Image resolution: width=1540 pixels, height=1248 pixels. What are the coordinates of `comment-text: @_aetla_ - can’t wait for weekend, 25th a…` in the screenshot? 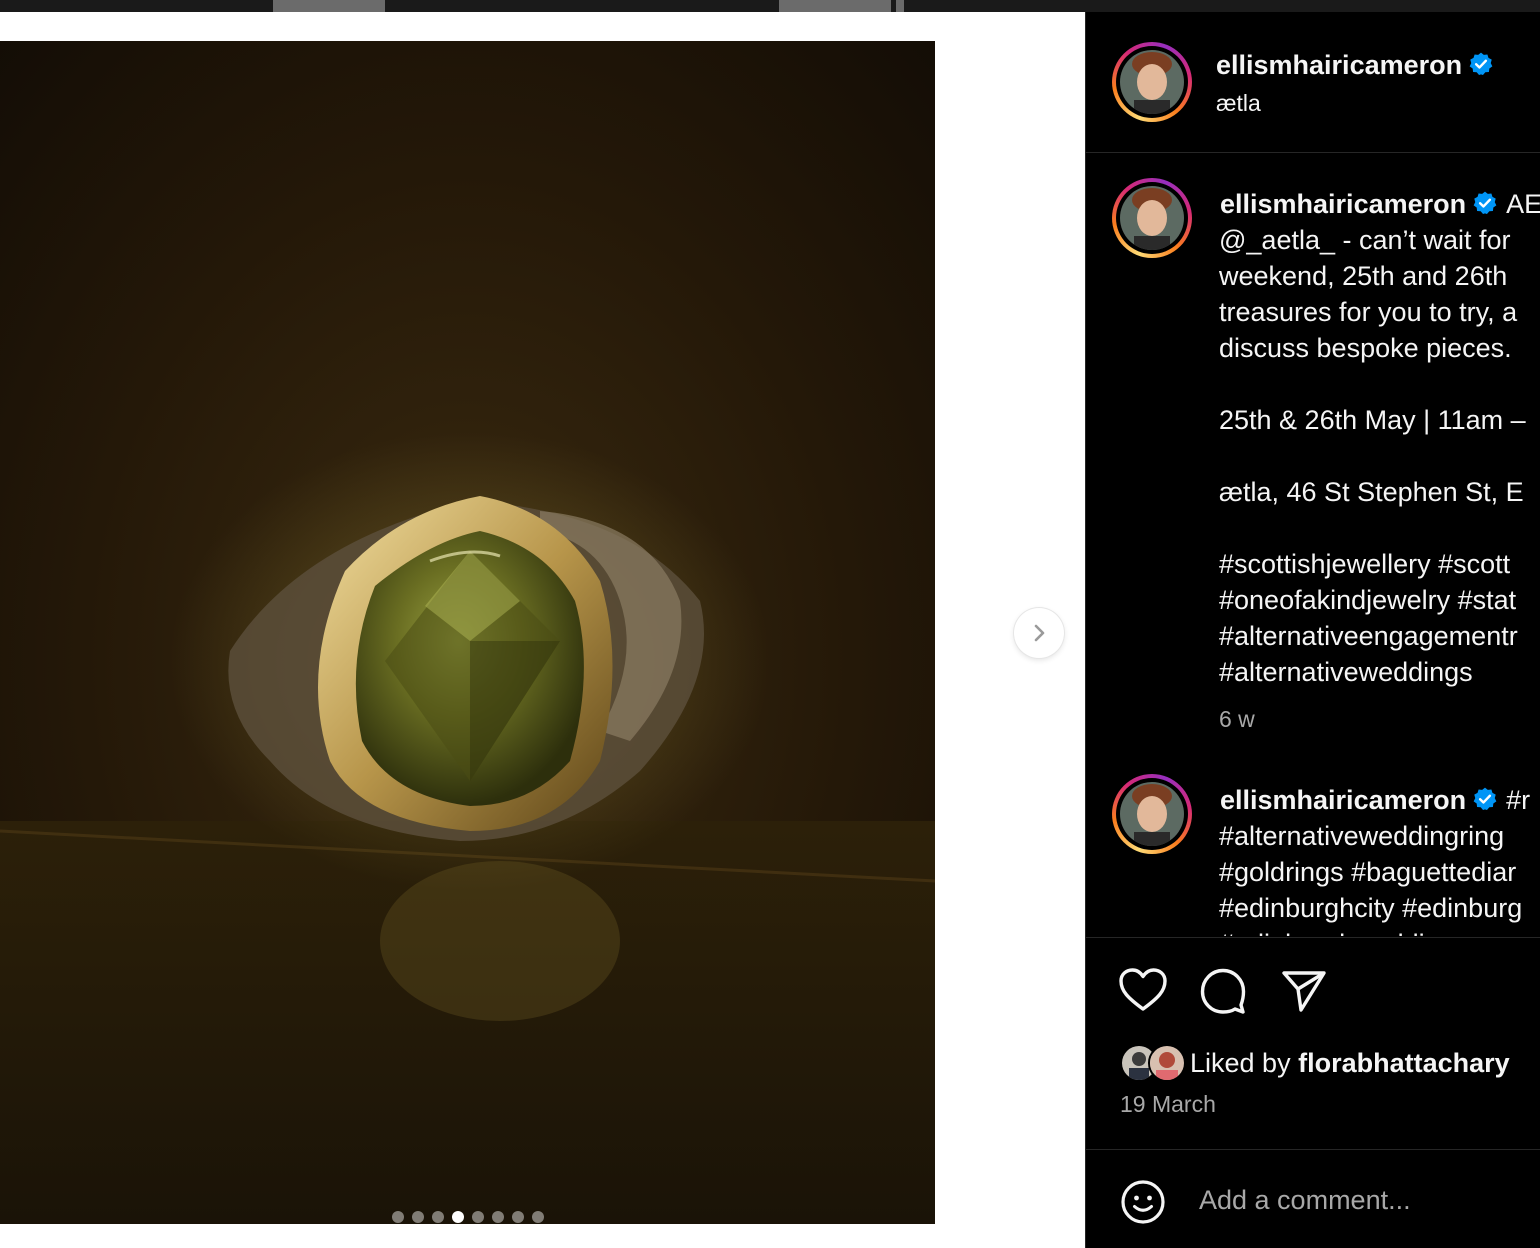 It's located at (1372, 456).